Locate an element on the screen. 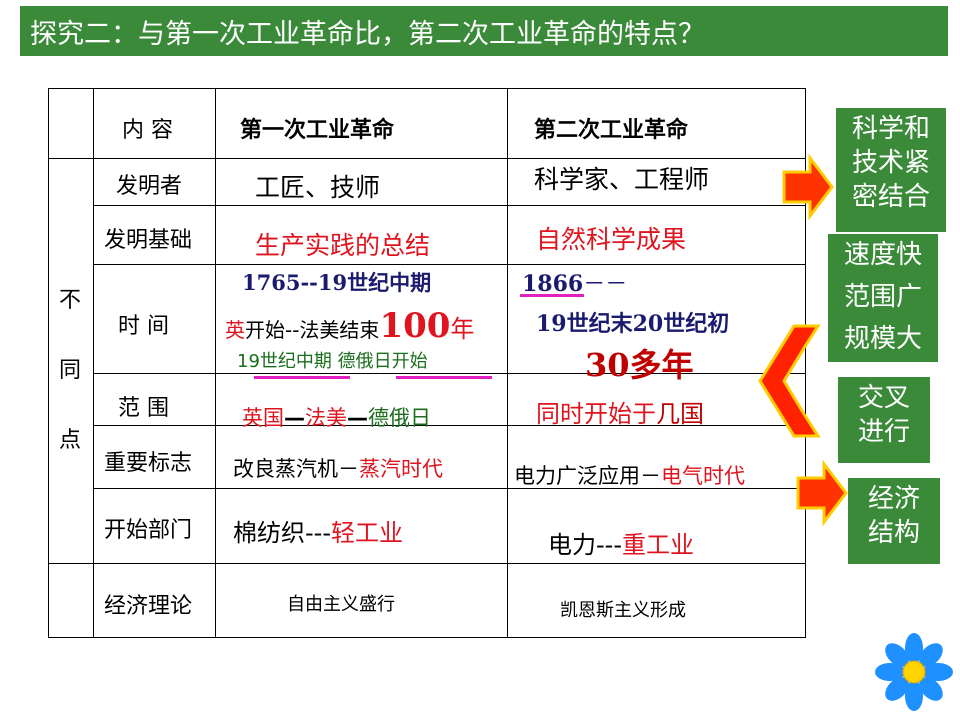 This screenshot has width=960, height=720. flower-icon is located at coordinates (914, 672).